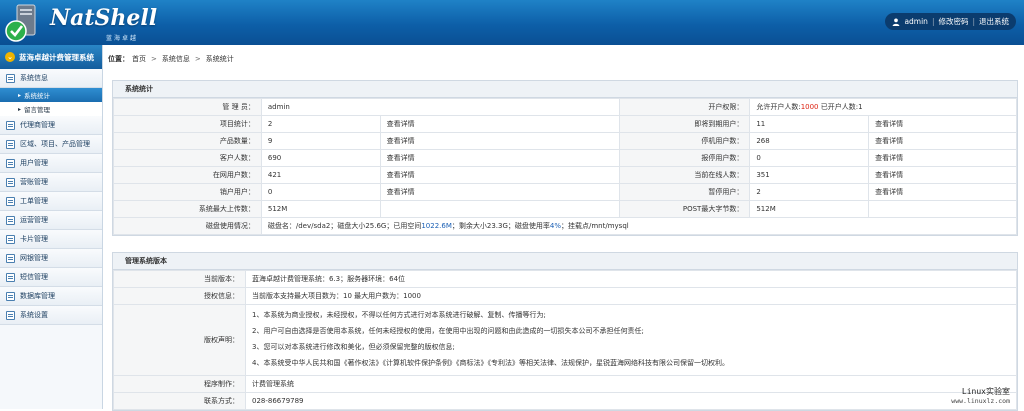 The height and width of the screenshot is (411, 1024). Describe the element at coordinates (565, 89) in the screenshot. I see `stats-panel-title: 系统统计` at that location.